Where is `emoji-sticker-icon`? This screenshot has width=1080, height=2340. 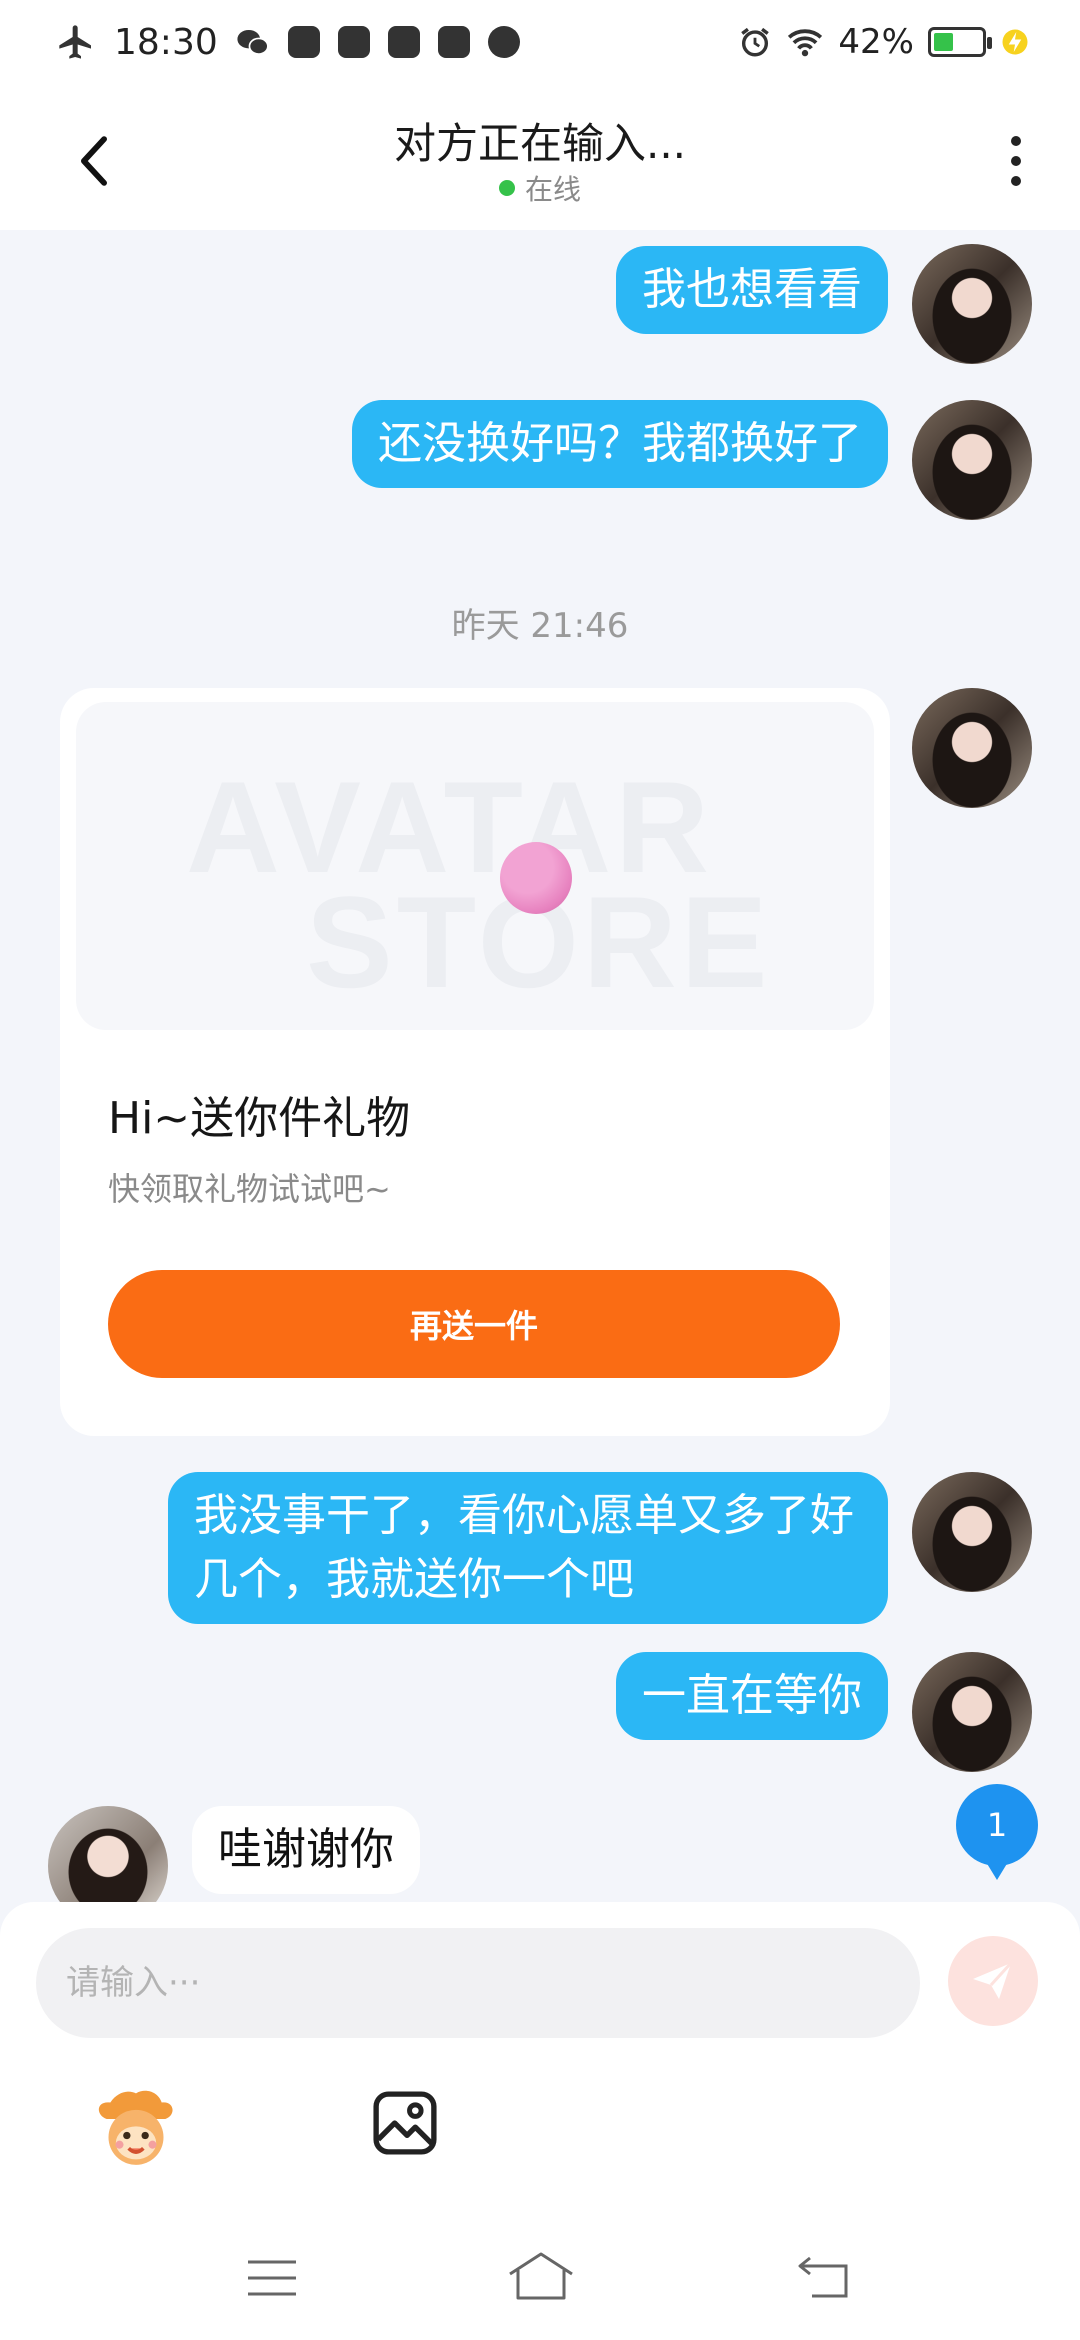
emoji-sticker-icon is located at coordinates (136, 2130).